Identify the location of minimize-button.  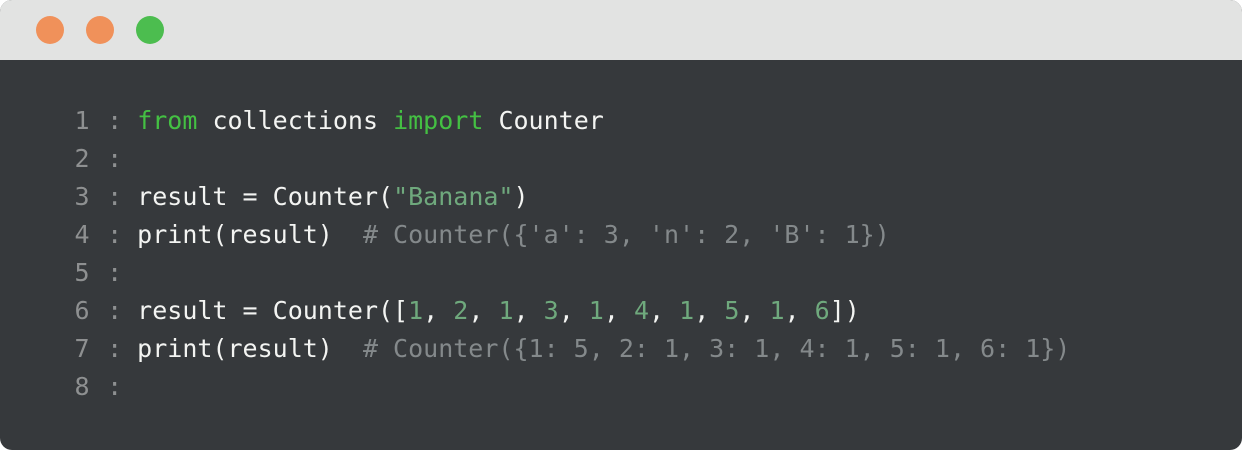
(100, 30).